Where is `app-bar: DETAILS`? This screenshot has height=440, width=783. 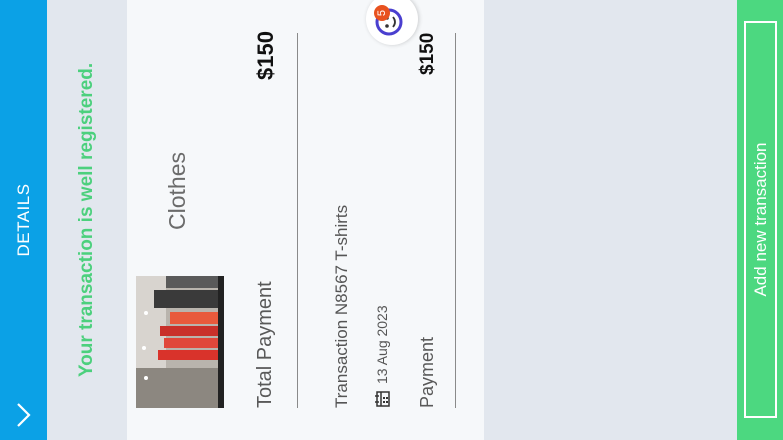 app-bar: DETAILS is located at coordinates (23, 220).